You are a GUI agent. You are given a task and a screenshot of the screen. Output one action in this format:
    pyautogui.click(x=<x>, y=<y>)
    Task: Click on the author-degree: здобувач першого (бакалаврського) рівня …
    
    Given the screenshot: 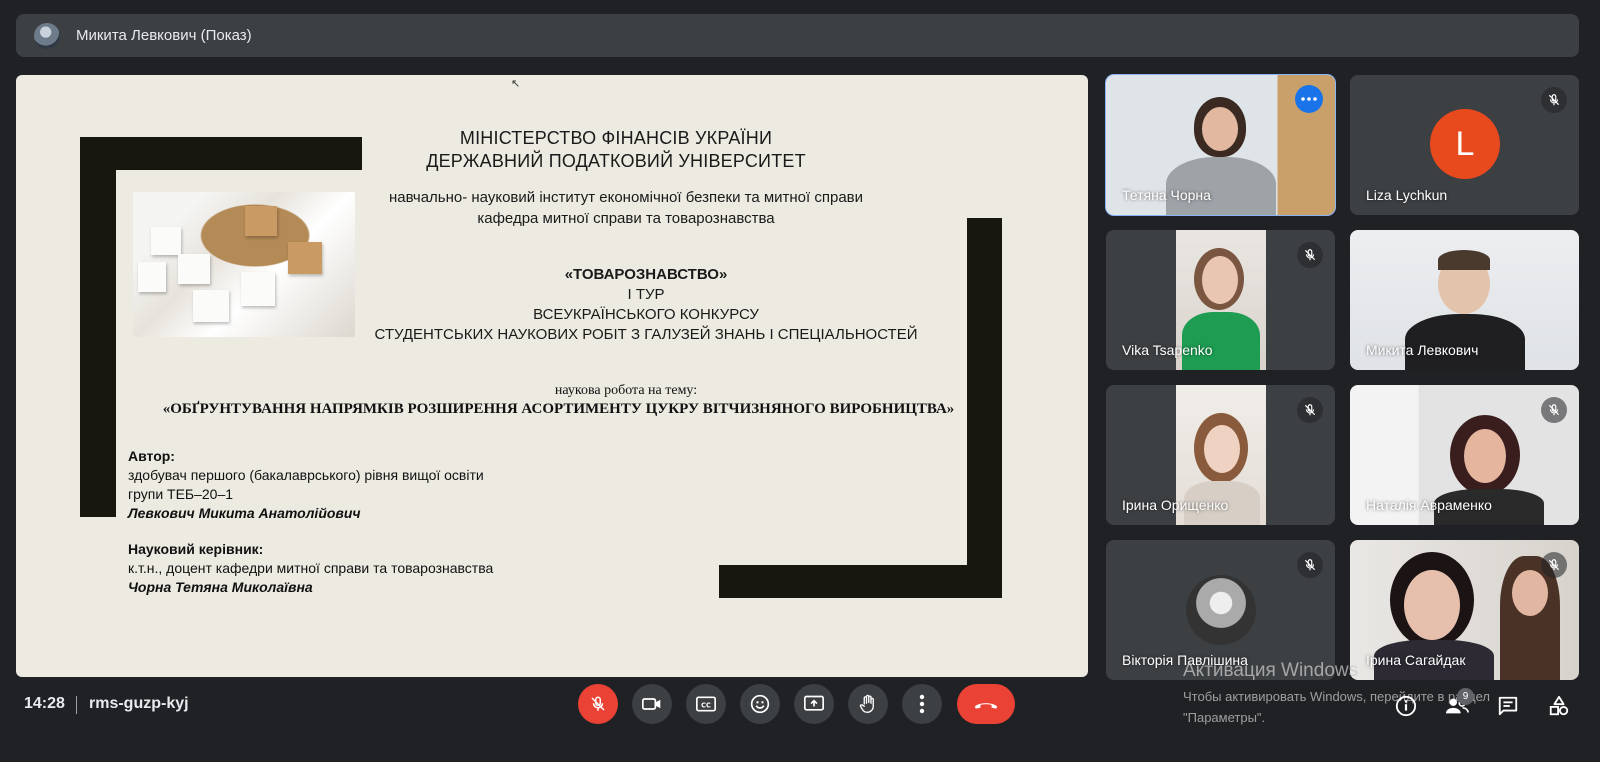 What is the action you would take?
    pyautogui.click(x=306, y=475)
    